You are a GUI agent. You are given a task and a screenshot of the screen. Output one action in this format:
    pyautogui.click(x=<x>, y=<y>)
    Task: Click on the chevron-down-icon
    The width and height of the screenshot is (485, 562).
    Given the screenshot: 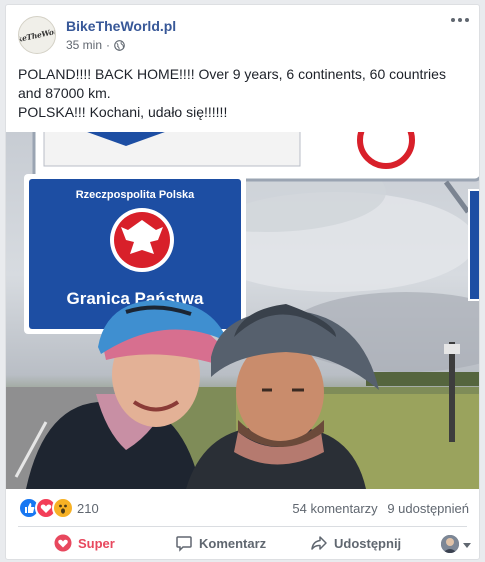 What is the action you would take?
    pyautogui.click(x=467, y=545)
    